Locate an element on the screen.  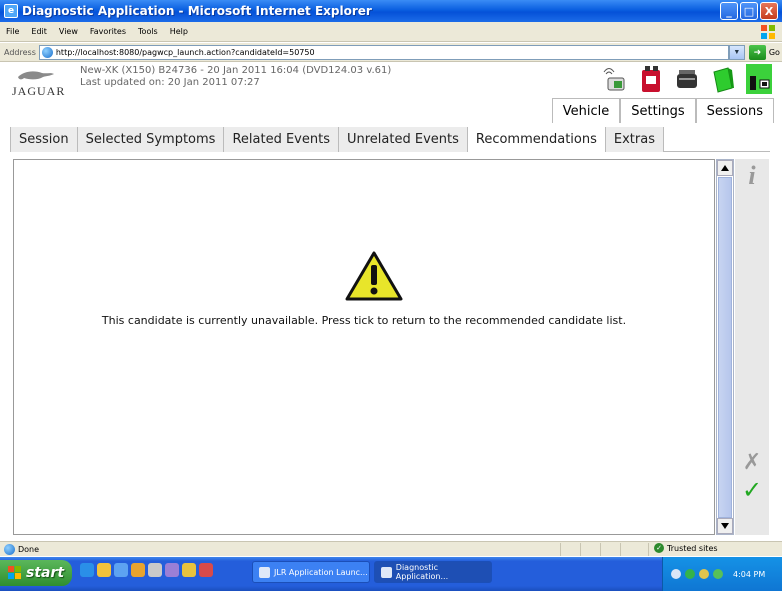
trusted-zone-icon: ✓ is located at coordinates (659, 548).